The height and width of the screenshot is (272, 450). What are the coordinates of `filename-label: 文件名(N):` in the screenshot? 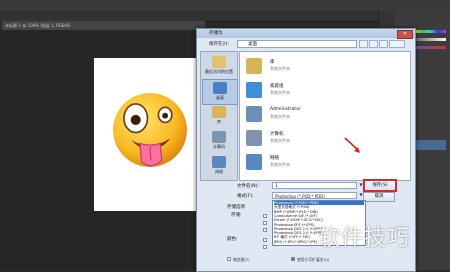 It's located at (248, 186).